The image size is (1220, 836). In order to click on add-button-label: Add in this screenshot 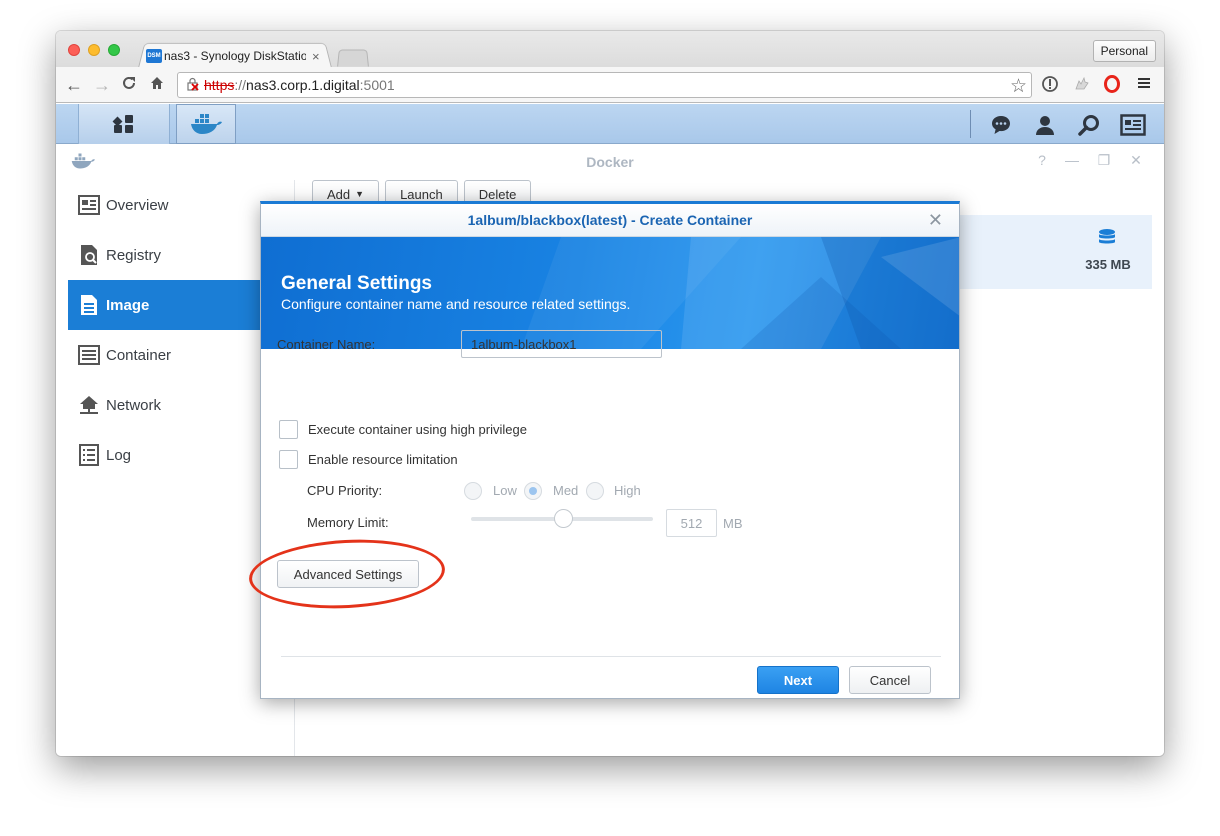, I will do `click(339, 194)`.